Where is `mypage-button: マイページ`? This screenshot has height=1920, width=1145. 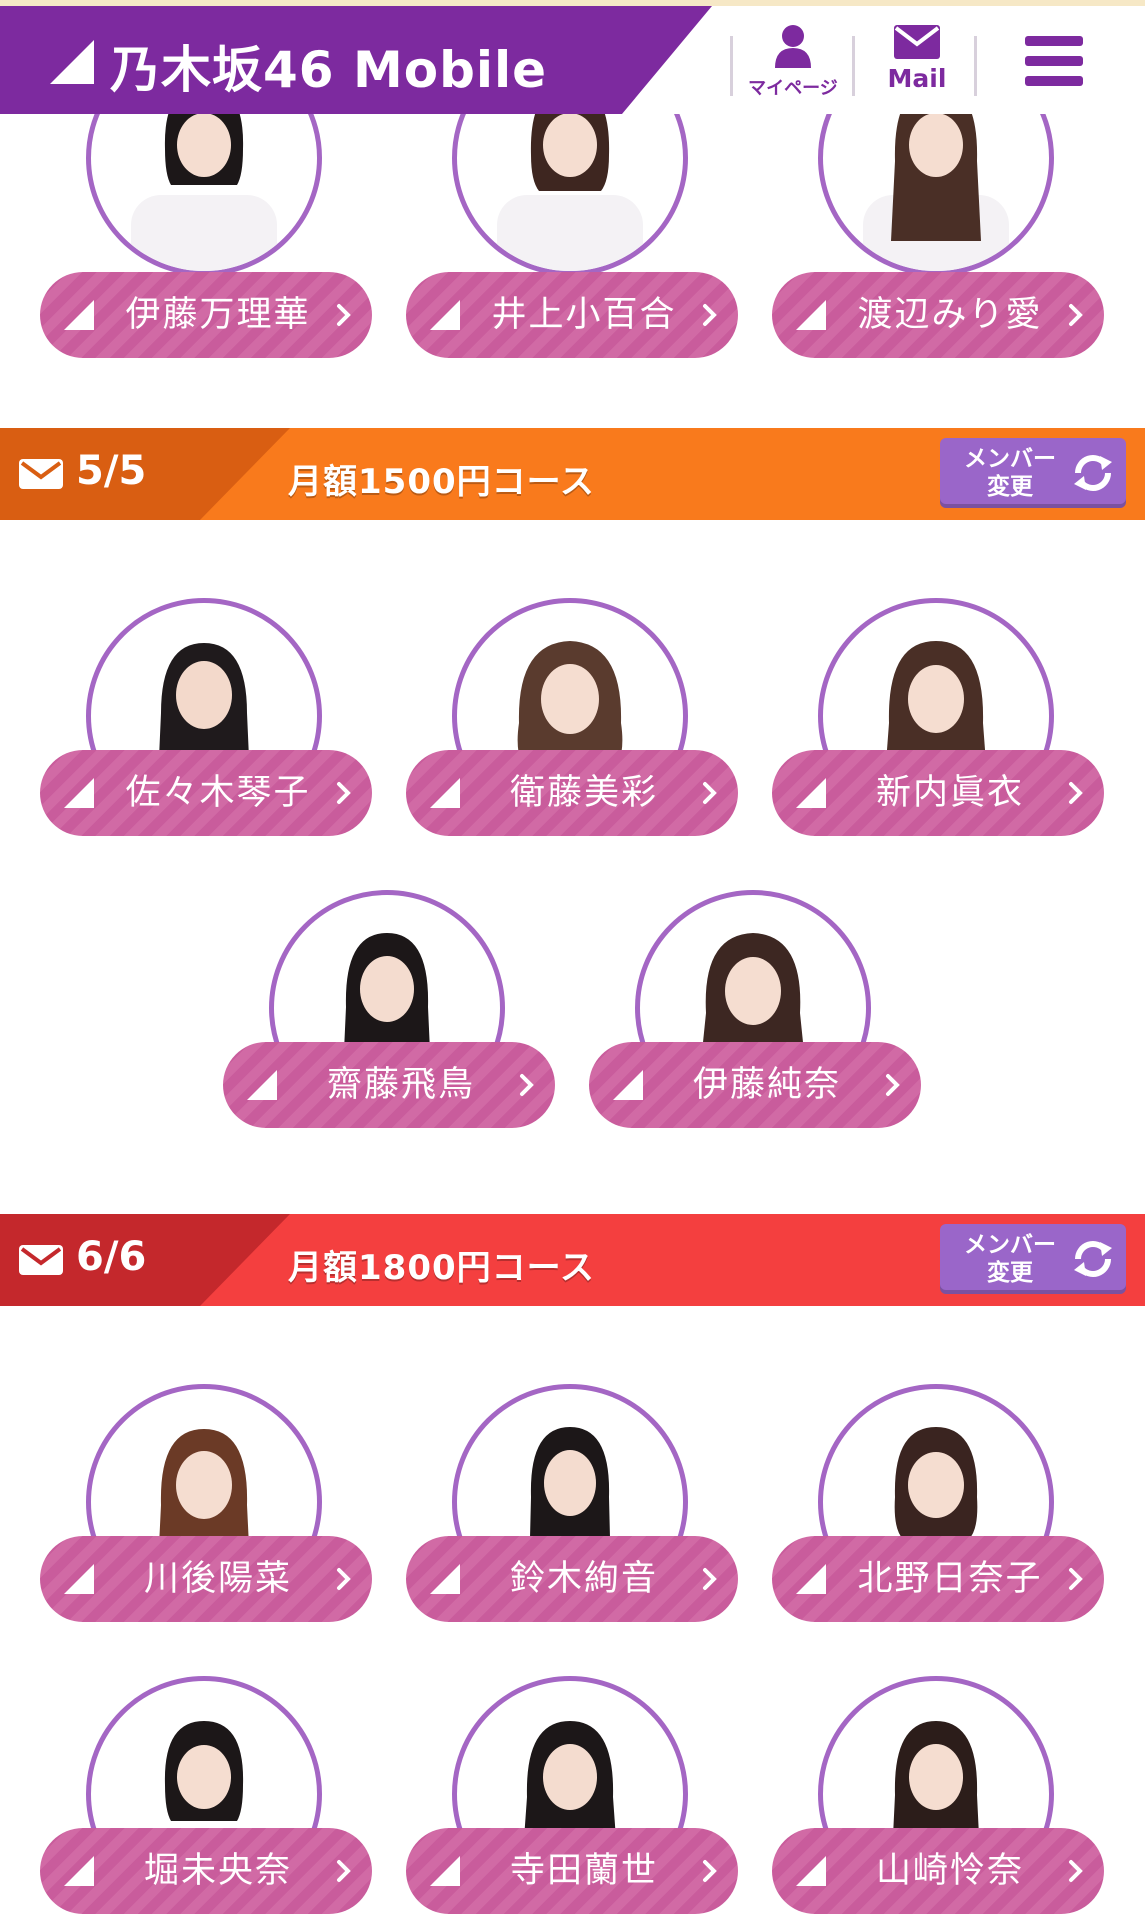
mypage-button: マイページ is located at coordinates (793, 62).